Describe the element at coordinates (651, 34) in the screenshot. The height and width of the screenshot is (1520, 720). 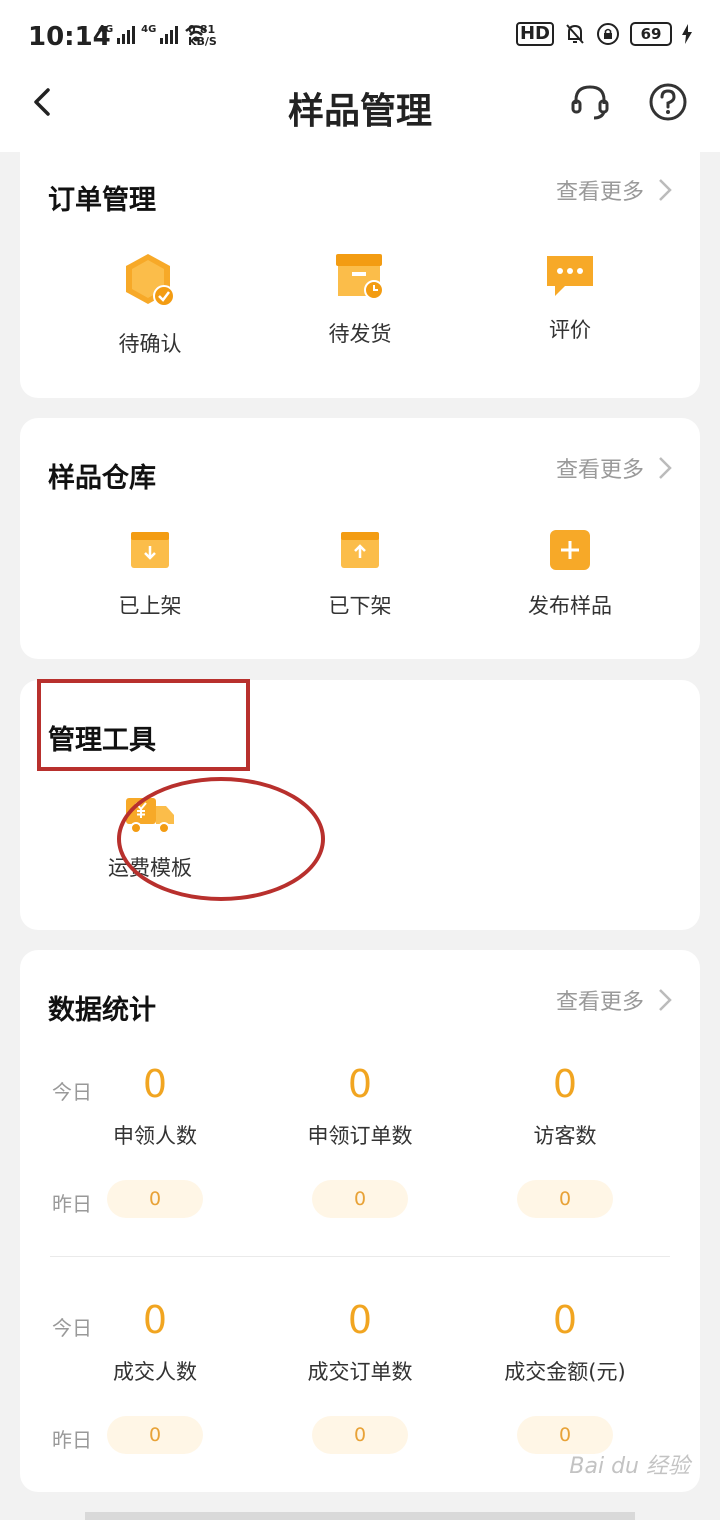
I see `battery-icon: 69` at that location.